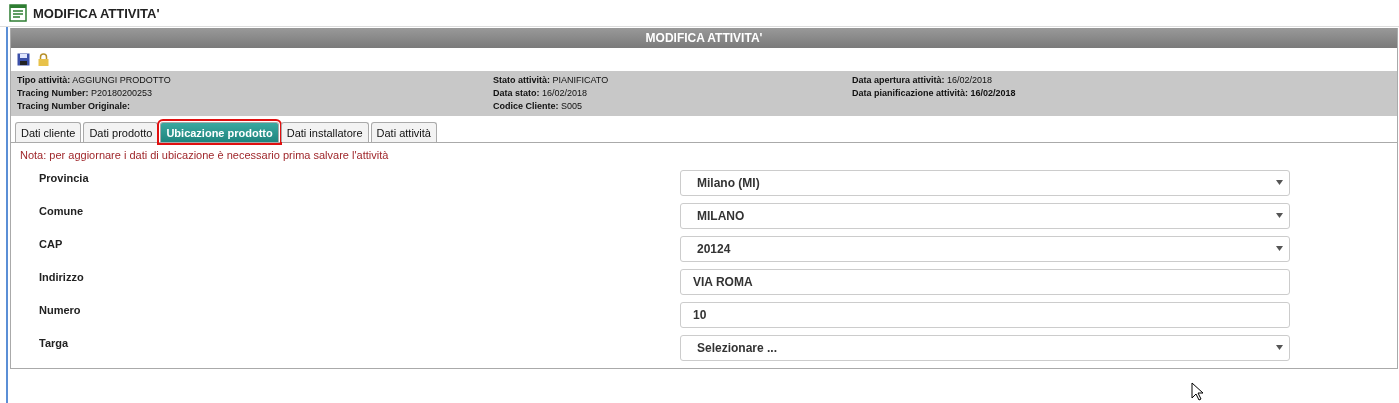  I want to click on tab: Ubicazione prodotto, so click(219, 132).